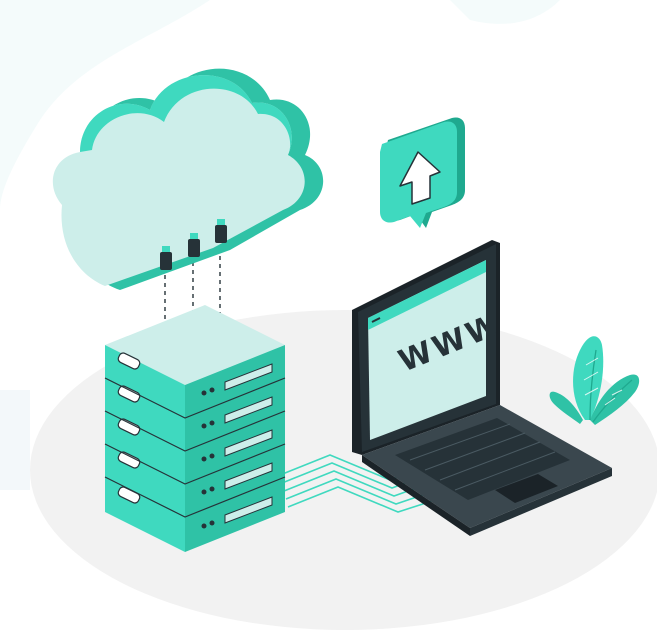 The image size is (657, 636). What do you see at coordinates (195, 428) in the screenshot?
I see `server-rack-icon` at bounding box center [195, 428].